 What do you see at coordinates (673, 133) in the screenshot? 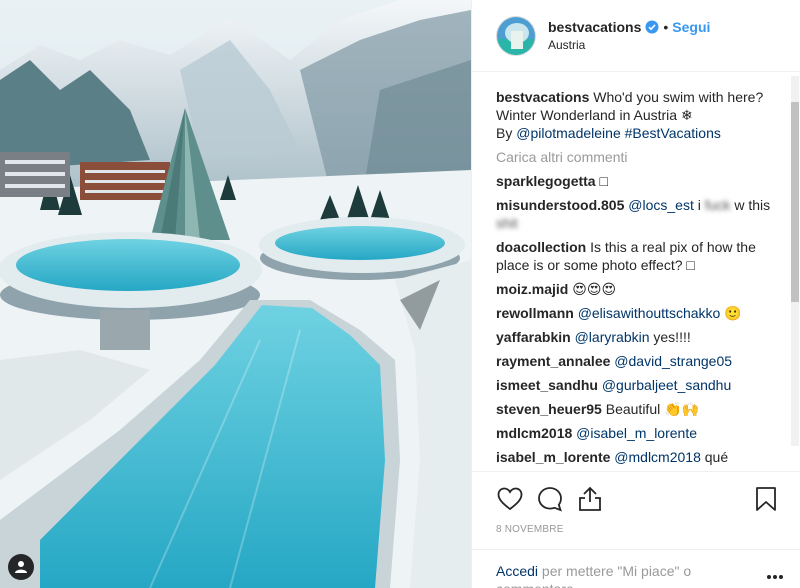
I see `caption-hashtag: #BestVacations` at bounding box center [673, 133].